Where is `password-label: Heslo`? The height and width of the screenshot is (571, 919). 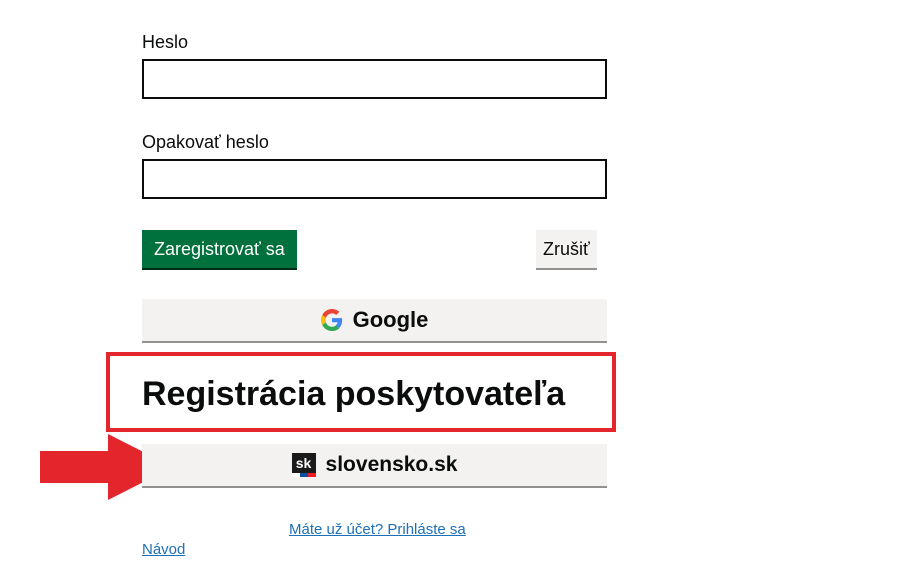 password-label: Heslo is located at coordinates (165, 42).